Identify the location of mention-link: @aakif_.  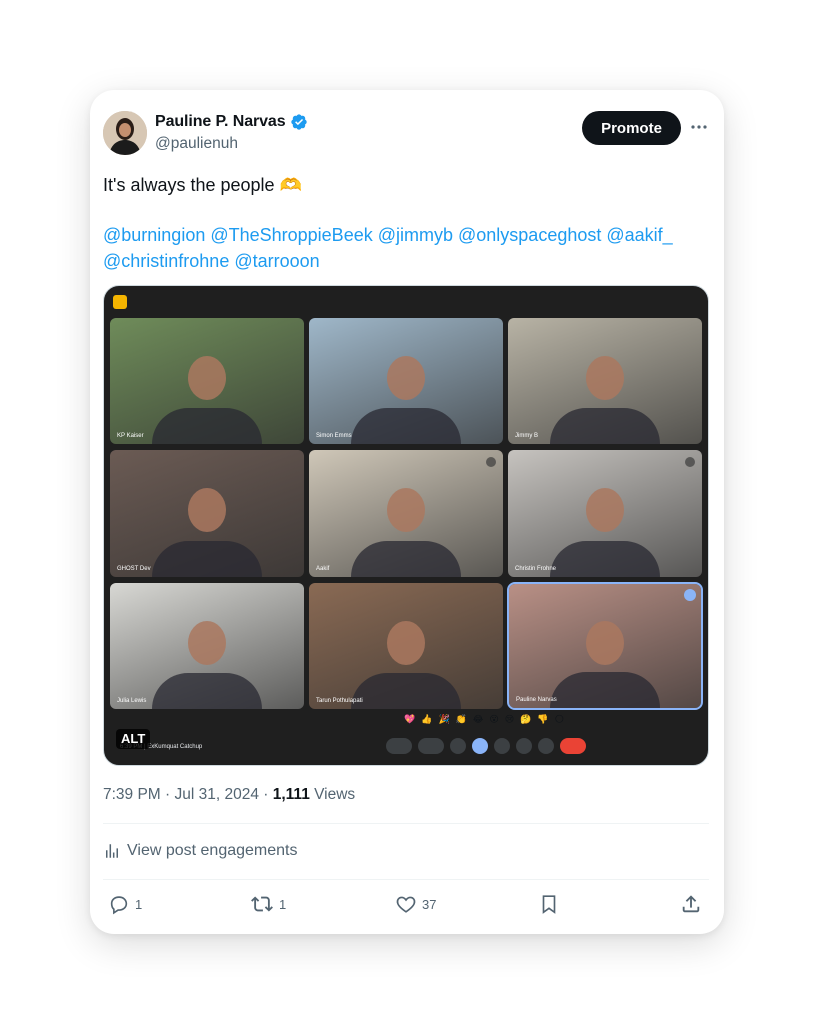
(639, 235).